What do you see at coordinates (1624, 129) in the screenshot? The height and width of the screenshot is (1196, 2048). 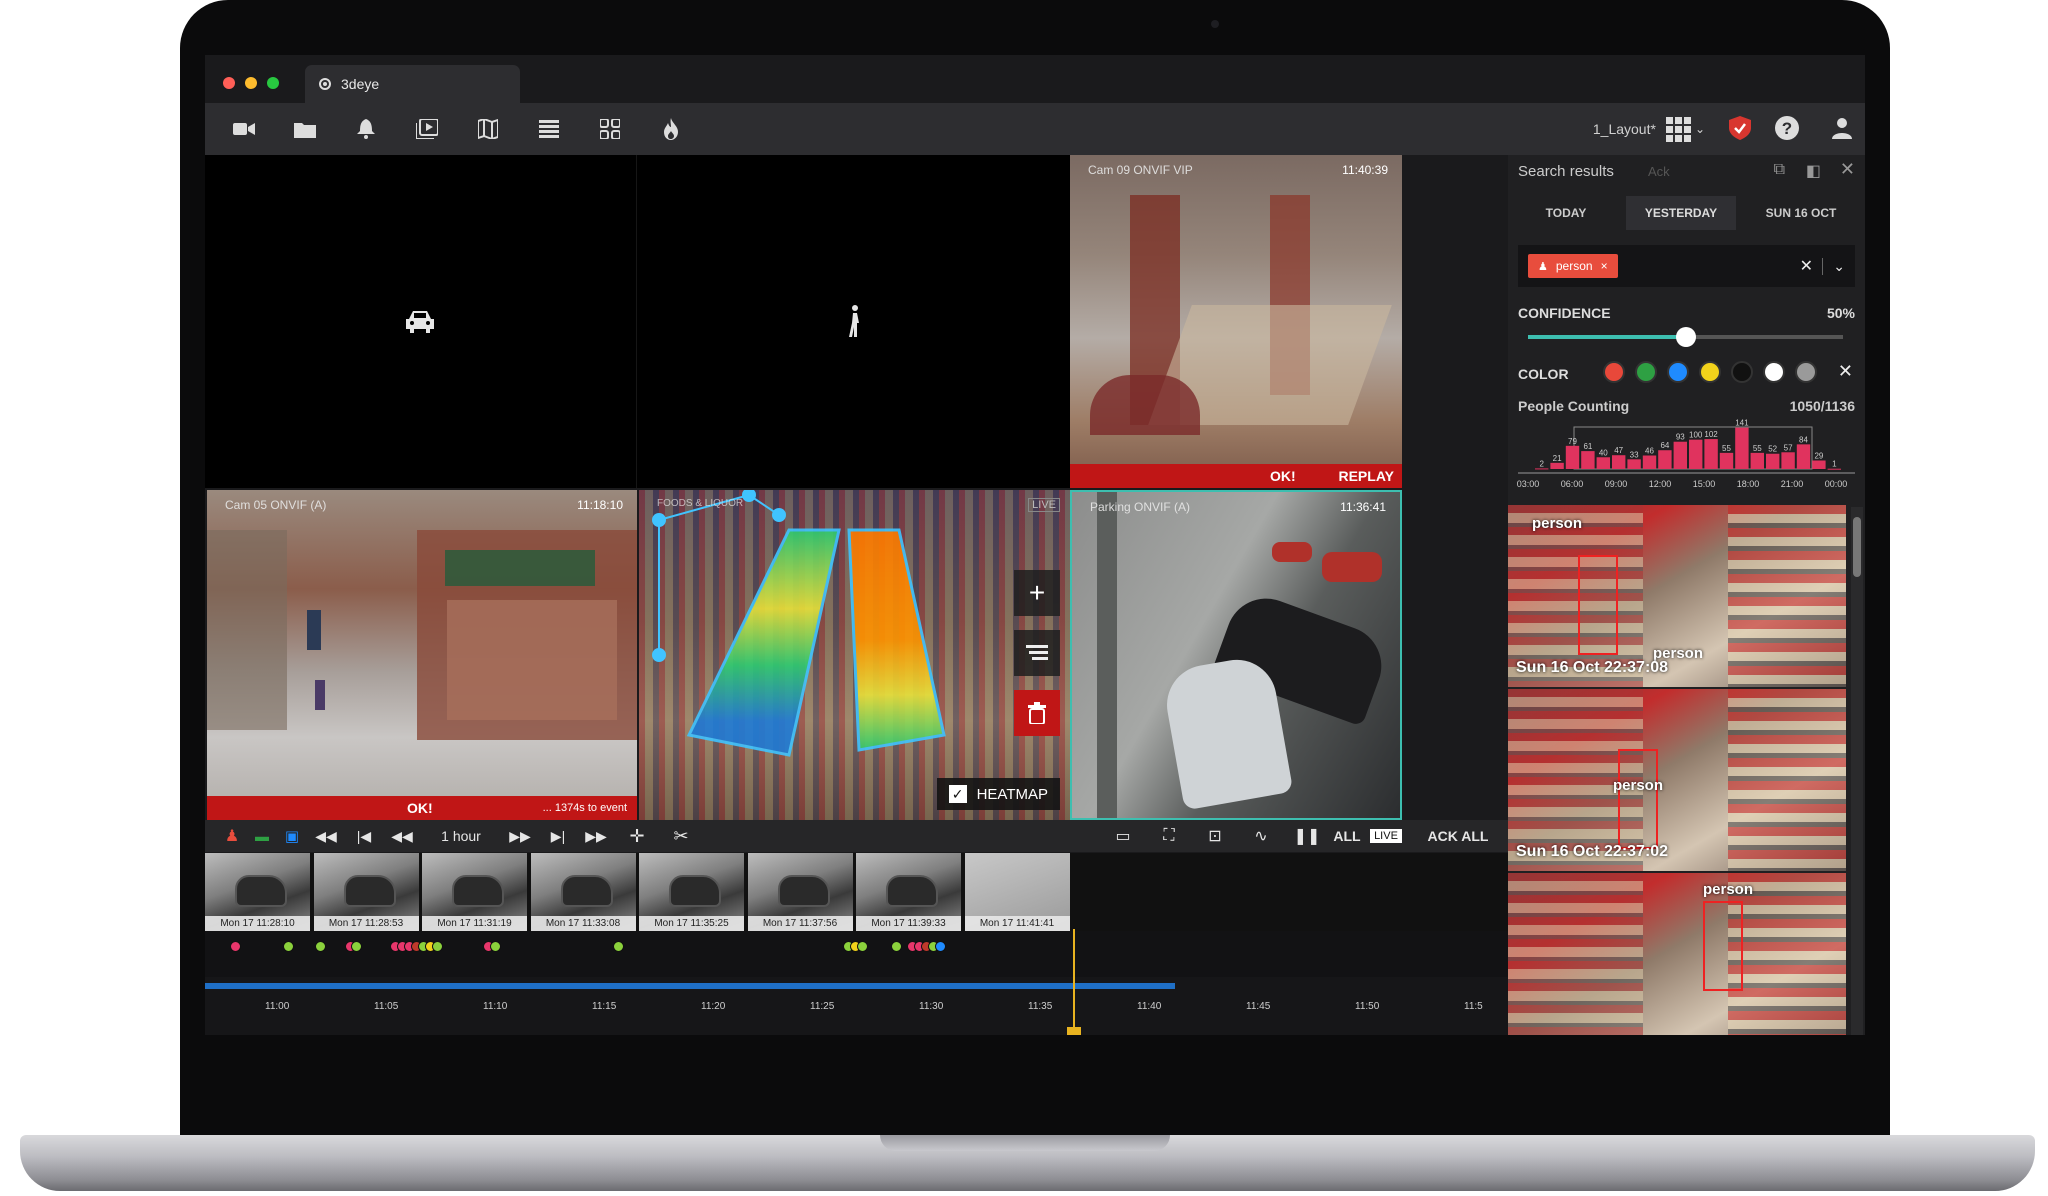 I see `layout-name: 1_Layout*` at bounding box center [1624, 129].